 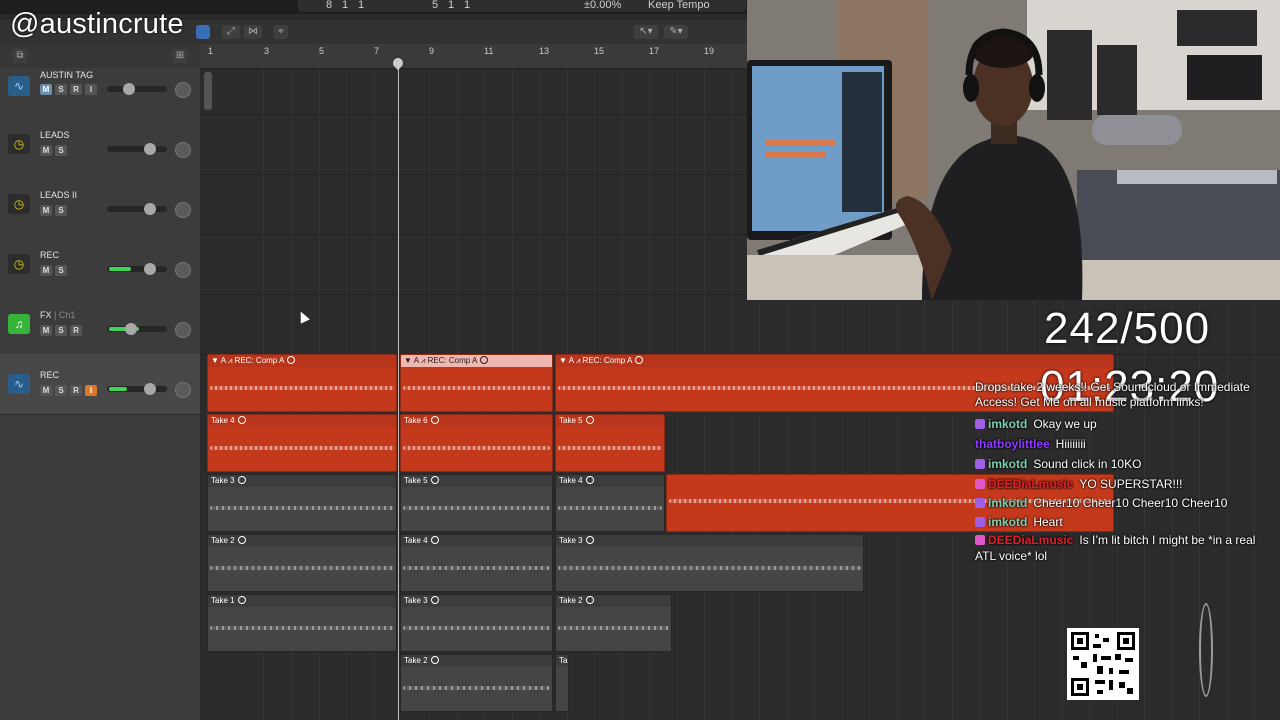 I want to click on playhead, so click(x=398, y=389).